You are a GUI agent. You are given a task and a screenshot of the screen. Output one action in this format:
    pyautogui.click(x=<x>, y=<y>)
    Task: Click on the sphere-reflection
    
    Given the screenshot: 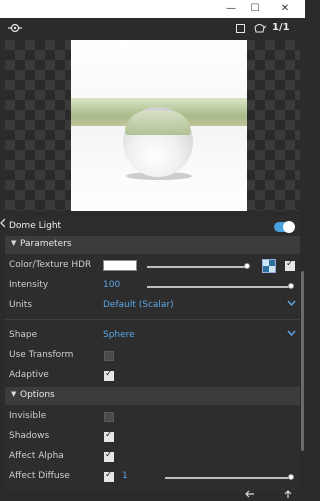 What is the action you would take?
    pyautogui.click(x=158, y=123)
    